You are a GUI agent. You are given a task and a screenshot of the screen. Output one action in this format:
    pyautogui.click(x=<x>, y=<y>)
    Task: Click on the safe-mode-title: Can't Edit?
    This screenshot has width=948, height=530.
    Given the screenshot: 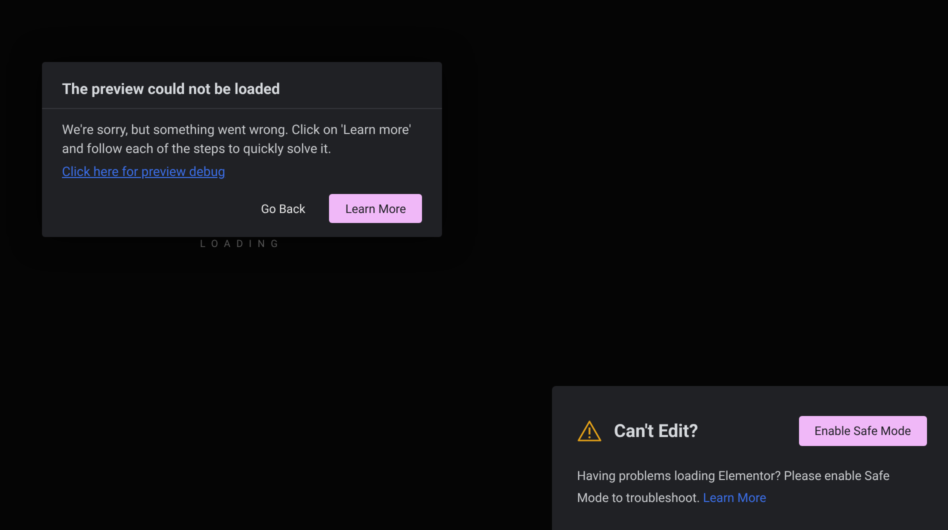 What is the action you would take?
    pyautogui.click(x=656, y=432)
    